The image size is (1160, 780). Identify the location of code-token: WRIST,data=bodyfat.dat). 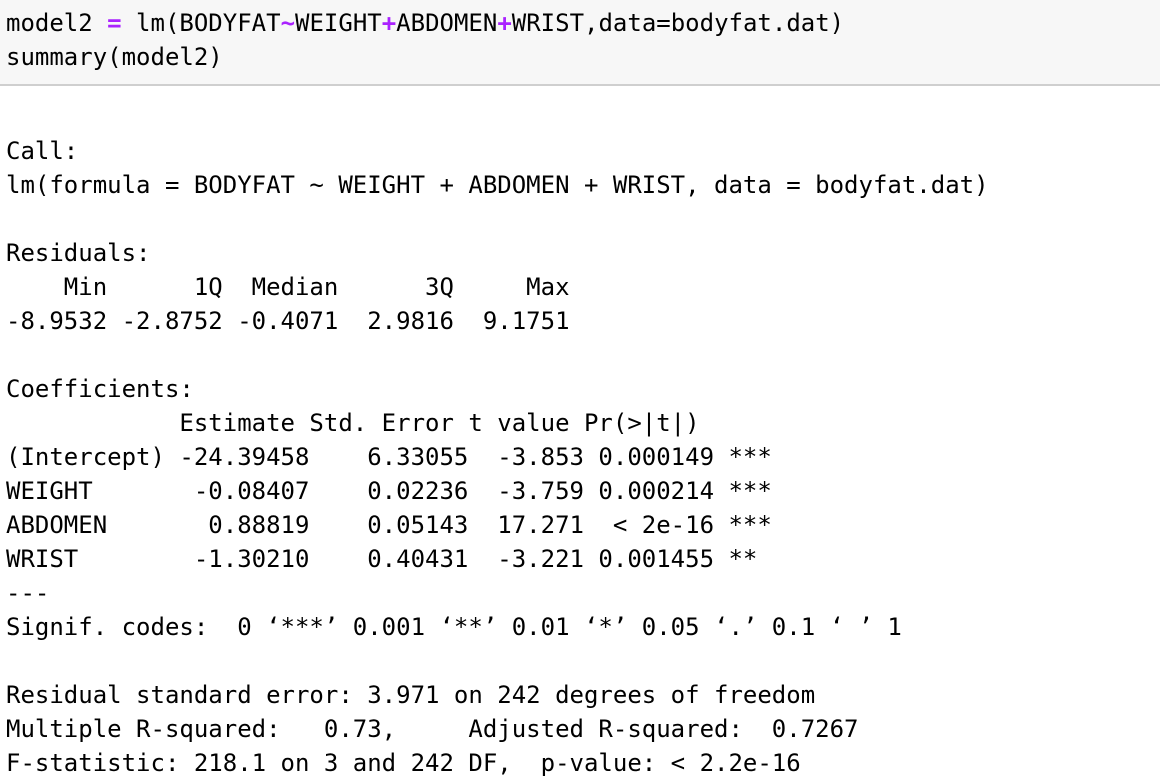
(678, 23).